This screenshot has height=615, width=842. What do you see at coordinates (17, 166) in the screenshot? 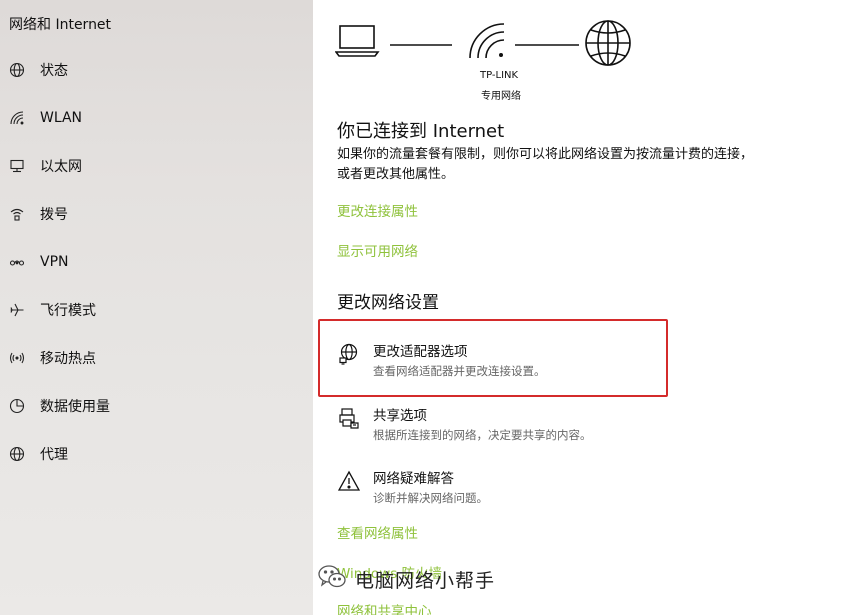
I see `ethernet-icon` at bounding box center [17, 166].